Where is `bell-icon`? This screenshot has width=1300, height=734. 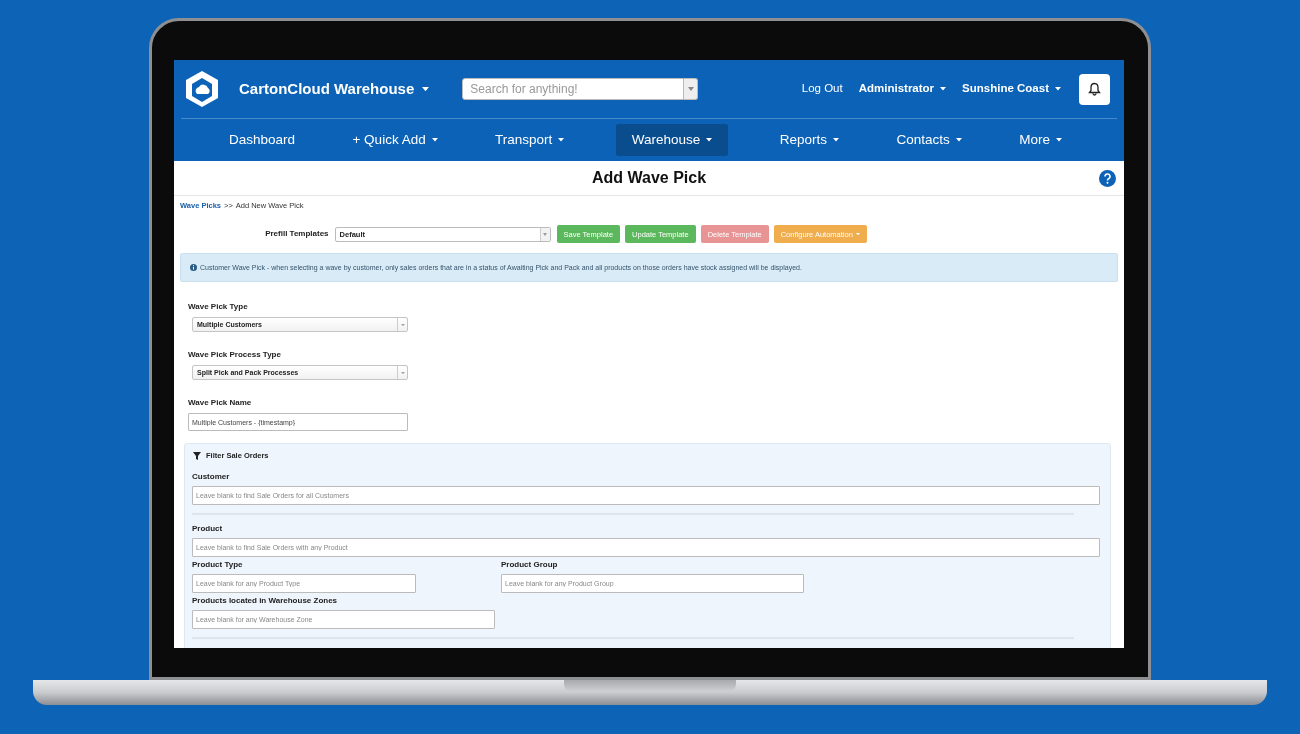 bell-icon is located at coordinates (1094, 89).